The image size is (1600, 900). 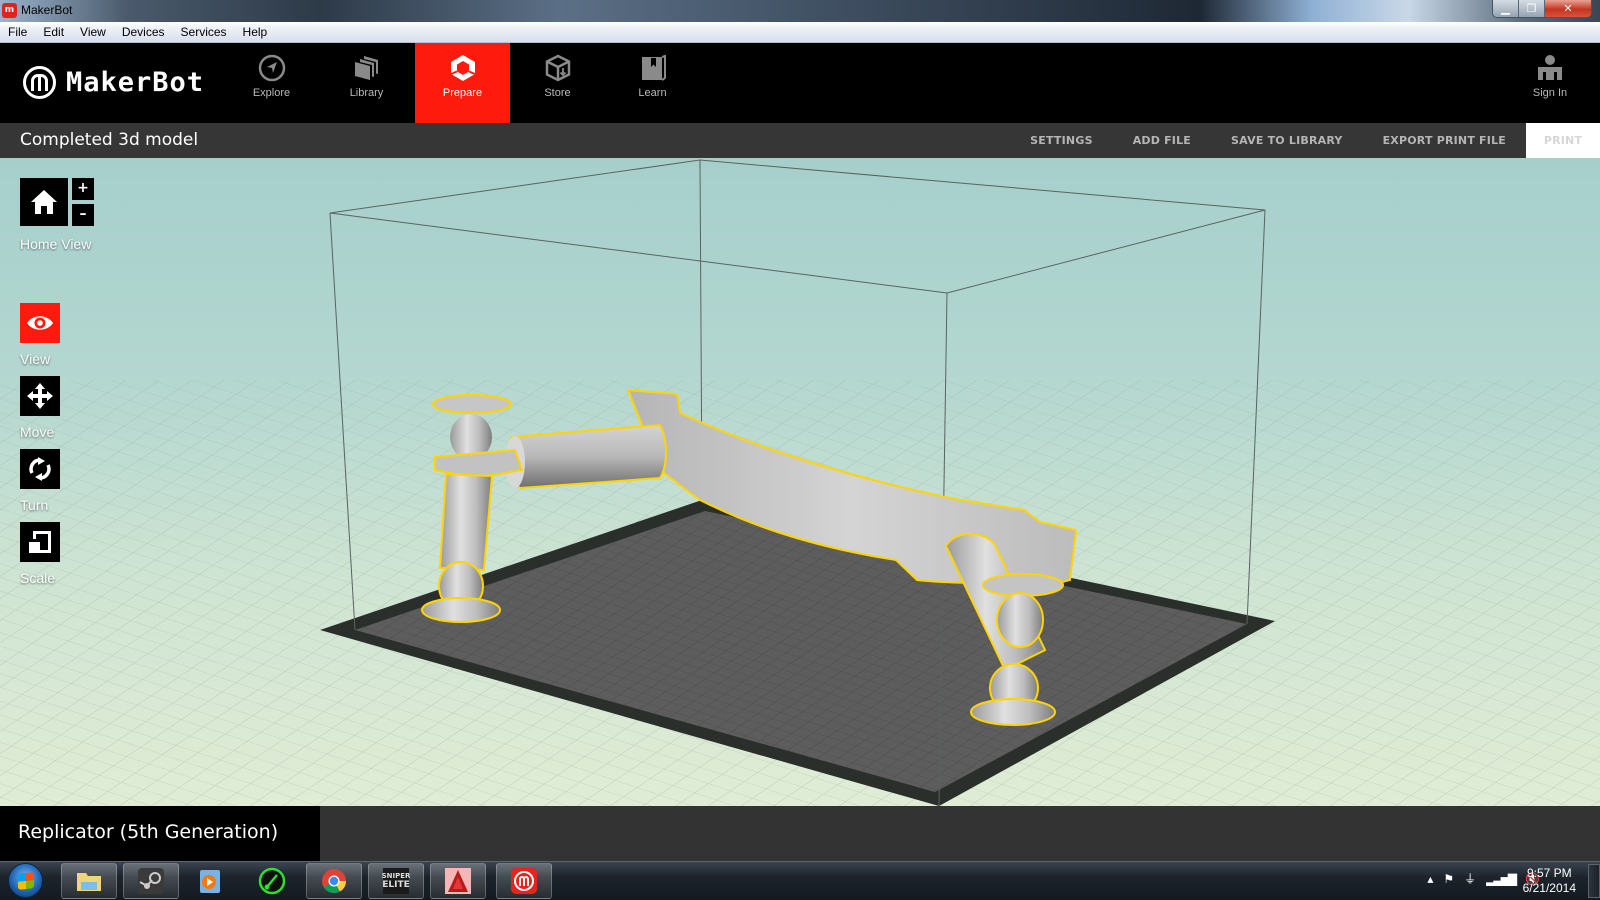 What do you see at coordinates (83, 215) in the screenshot?
I see `zoom-out-button: –` at bounding box center [83, 215].